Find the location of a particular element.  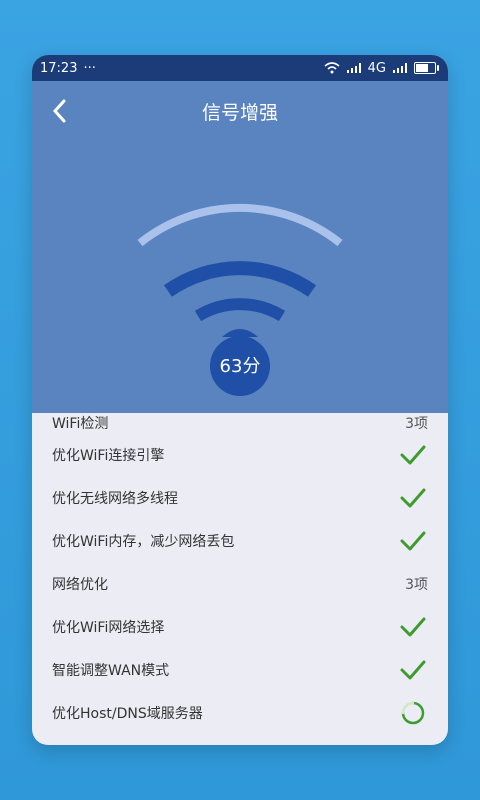

item-label: 优化WiFi连接引擎 is located at coordinates (108, 455).